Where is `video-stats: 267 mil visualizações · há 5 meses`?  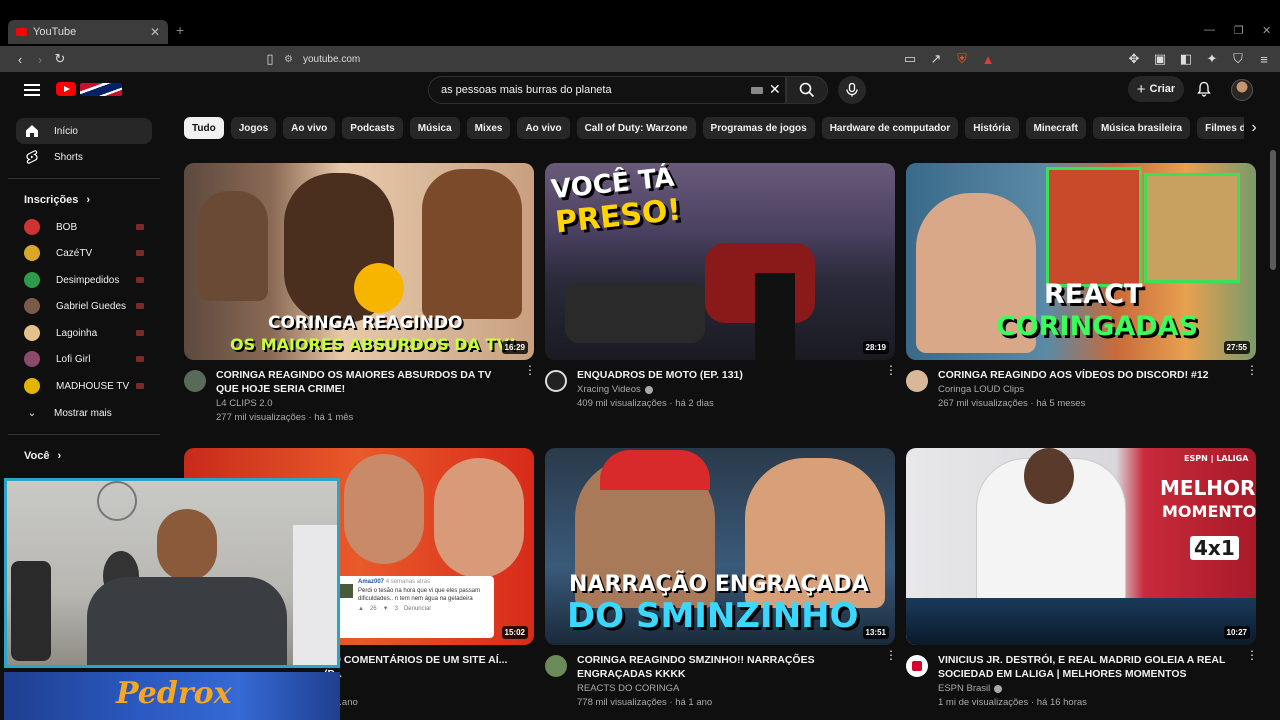
video-stats: 267 mil visualizações · há 5 meses is located at coordinates (1012, 403).